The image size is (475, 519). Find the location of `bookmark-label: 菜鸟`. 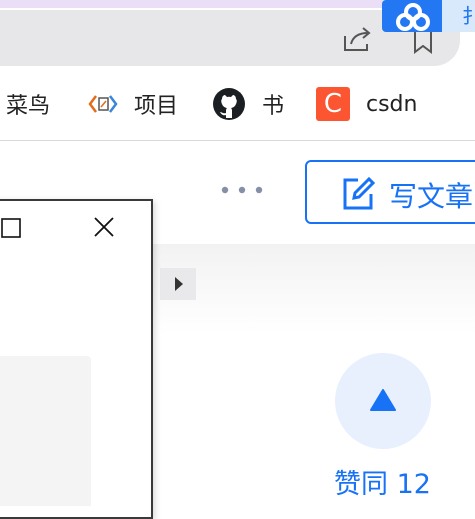

bookmark-label: 菜鸟 is located at coordinates (28, 106).